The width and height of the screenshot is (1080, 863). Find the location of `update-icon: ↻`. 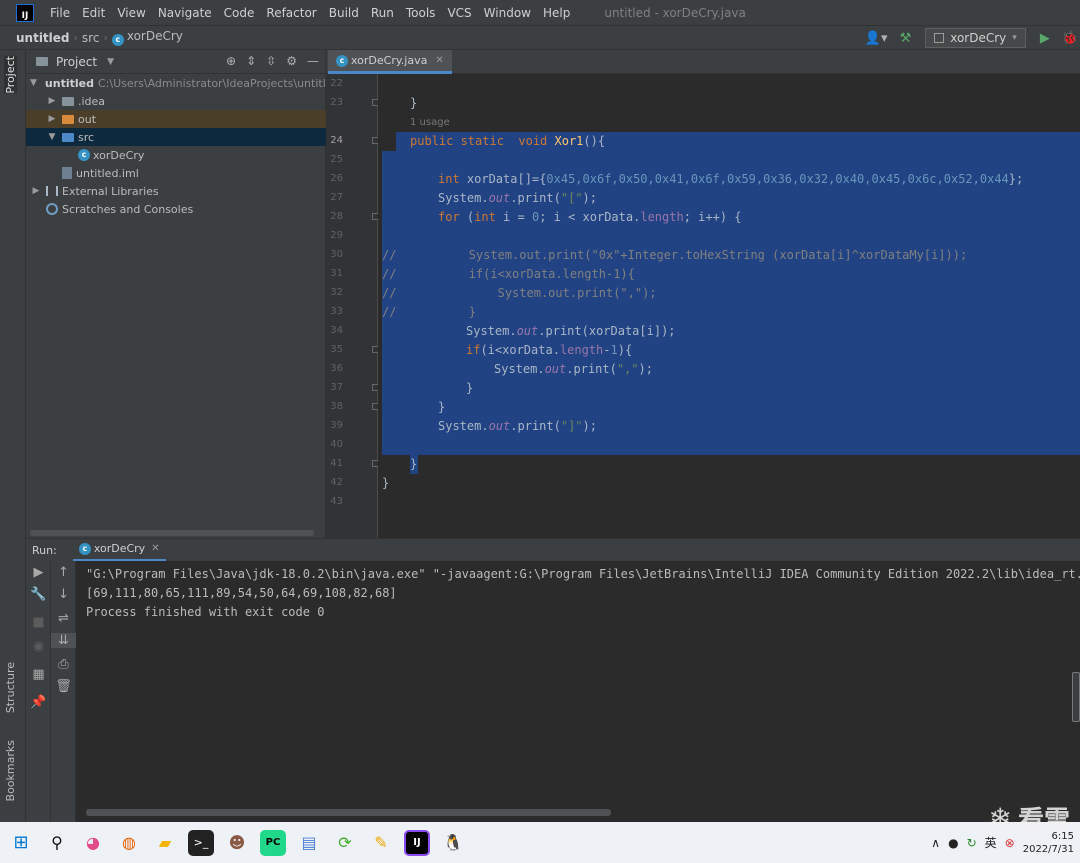

update-icon: ↻ is located at coordinates (972, 843).